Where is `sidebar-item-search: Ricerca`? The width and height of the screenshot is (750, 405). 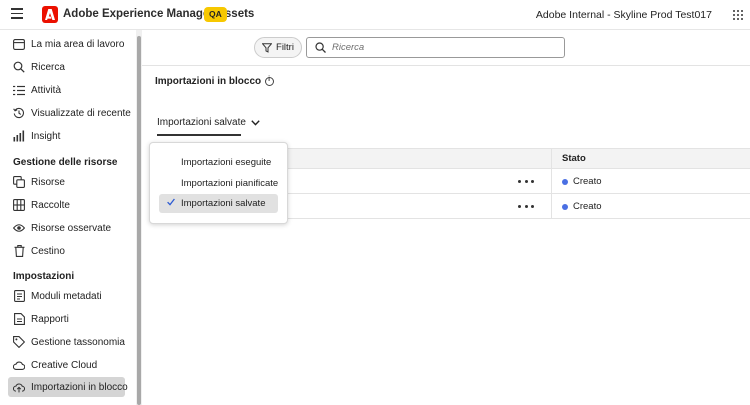 sidebar-item-search: Ricerca is located at coordinates (66, 67).